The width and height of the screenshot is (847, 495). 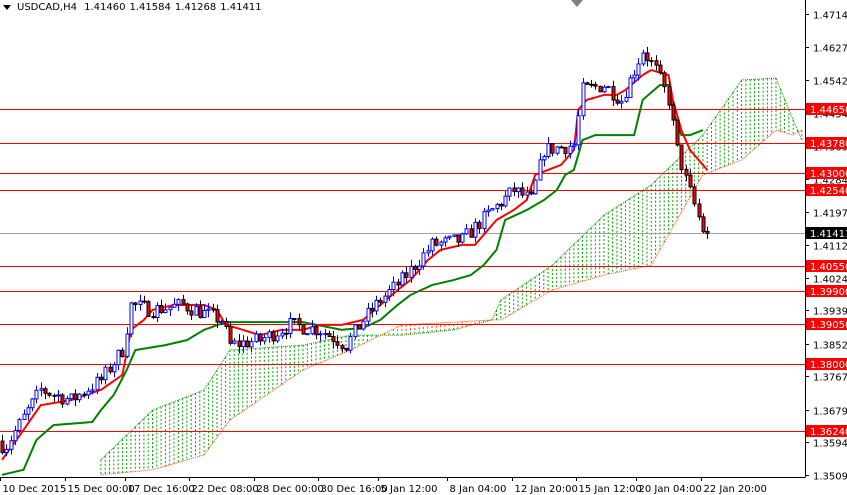 What do you see at coordinates (101, 489) in the screenshot?
I see `time-tick-label: 15 Dec 00:00` at bounding box center [101, 489].